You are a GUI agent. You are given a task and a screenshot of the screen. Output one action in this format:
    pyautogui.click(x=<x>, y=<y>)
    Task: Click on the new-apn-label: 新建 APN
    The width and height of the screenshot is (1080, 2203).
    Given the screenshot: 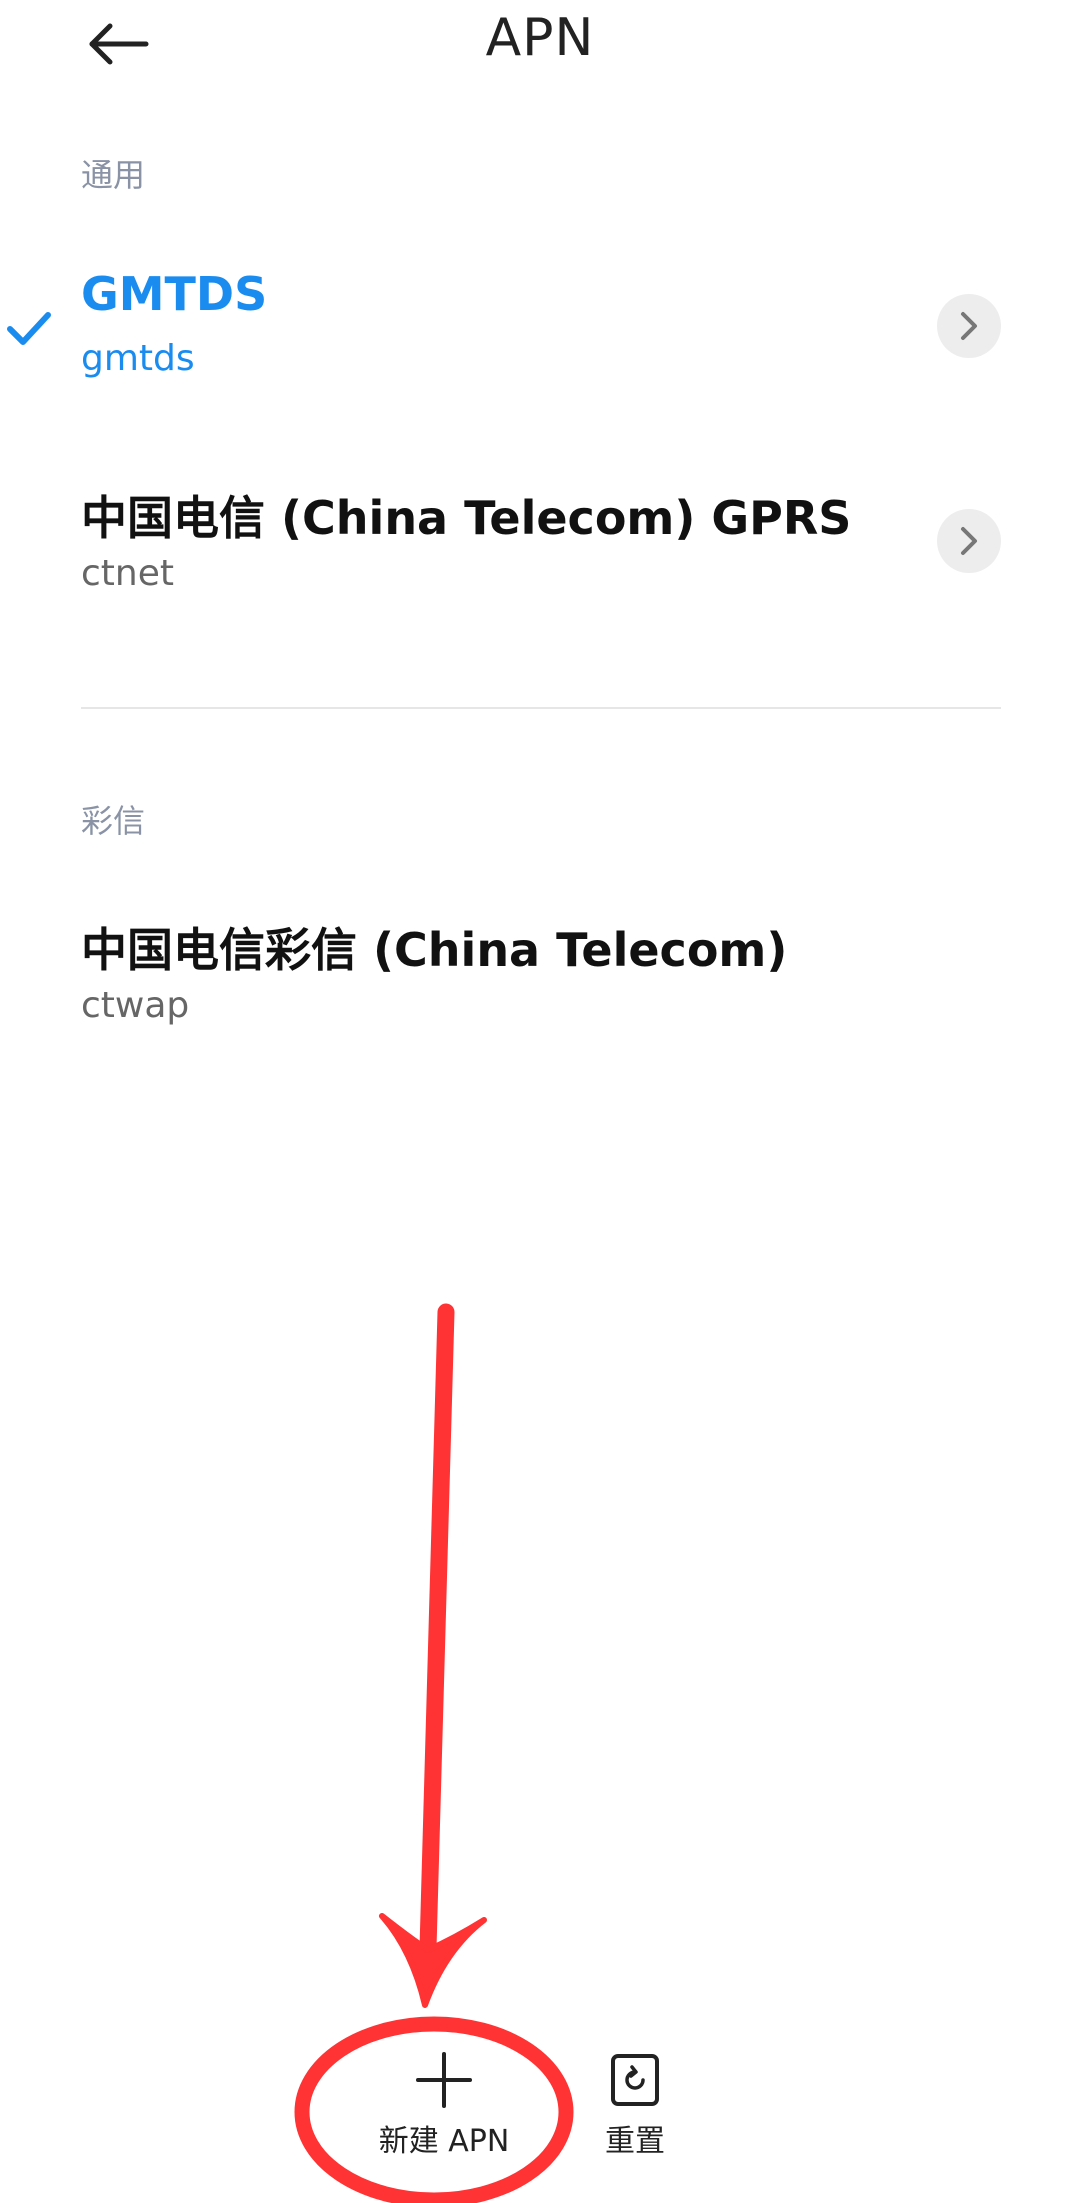 What is the action you would take?
    pyautogui.click(x=444, y=2141)
    